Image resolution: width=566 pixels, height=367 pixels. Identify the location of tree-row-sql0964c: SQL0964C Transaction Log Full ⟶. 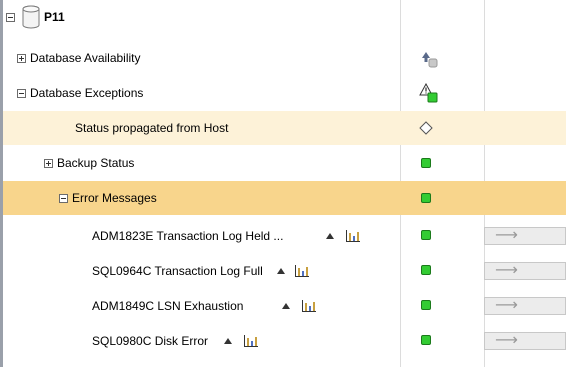
(284, 271).